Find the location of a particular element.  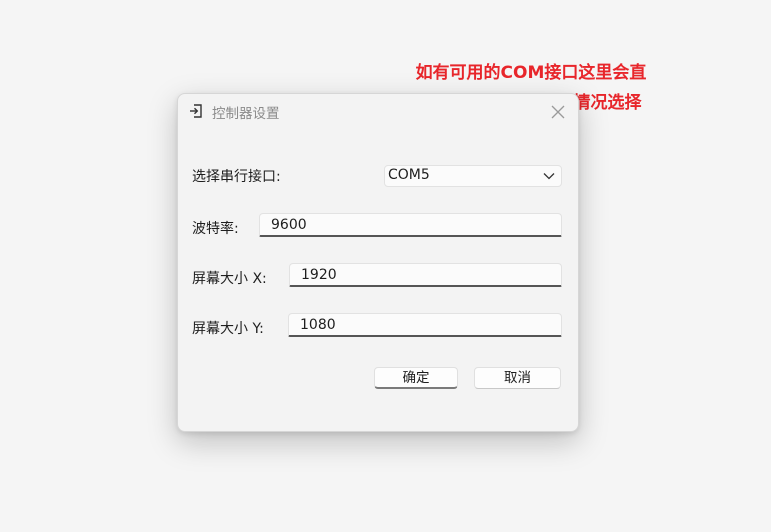

ok-button: 确定 is located at coordinates (416, 378).